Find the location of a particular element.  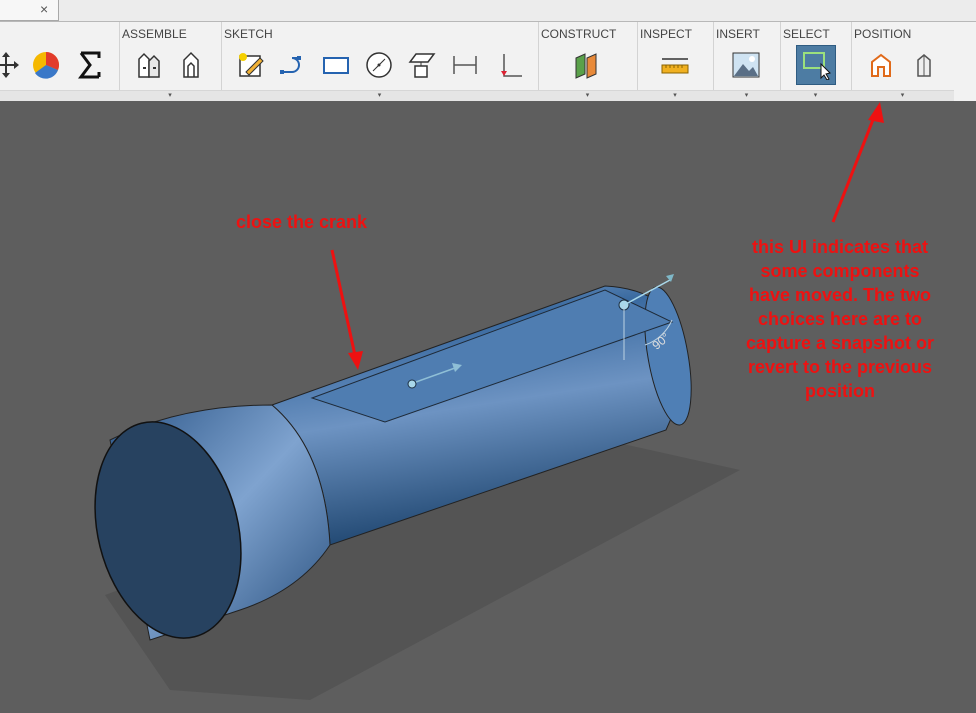

toolbar-group-sketch: SKETCH ▾ is located at coordinates (380, 61).